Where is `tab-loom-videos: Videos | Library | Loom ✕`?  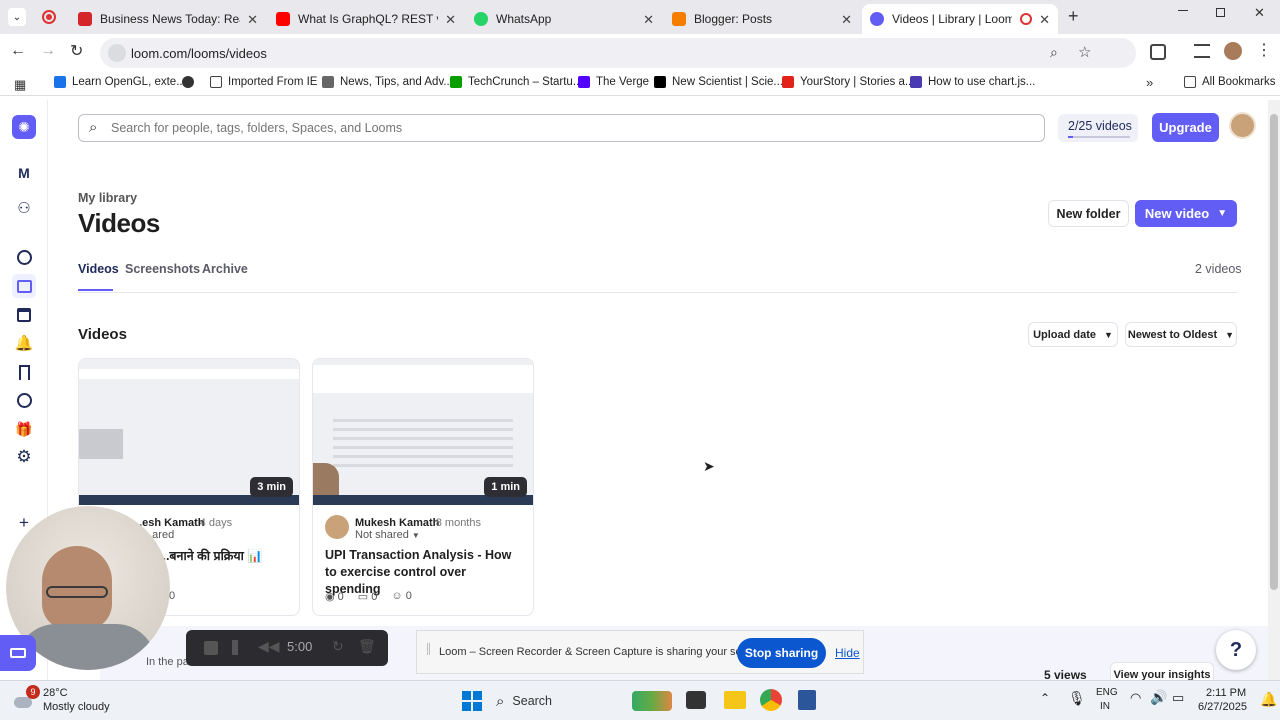
tab-loom-videos: Videos | Library | Loom ✕ is located at coordinates (960, 19).